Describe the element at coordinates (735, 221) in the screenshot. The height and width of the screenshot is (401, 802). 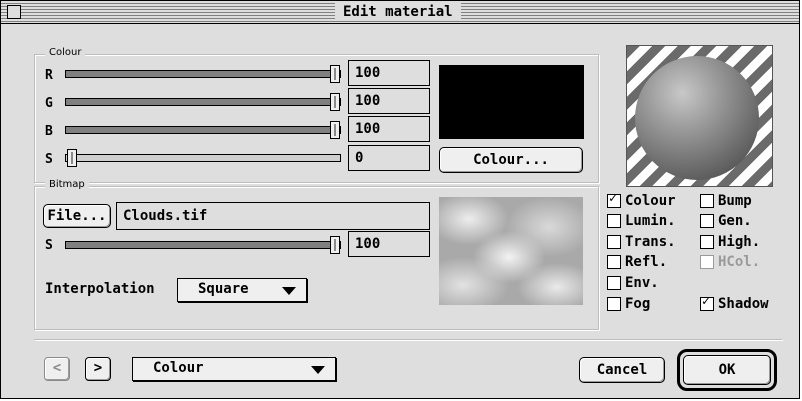
I see `checkbox-gen-label: Gen.` at that location.